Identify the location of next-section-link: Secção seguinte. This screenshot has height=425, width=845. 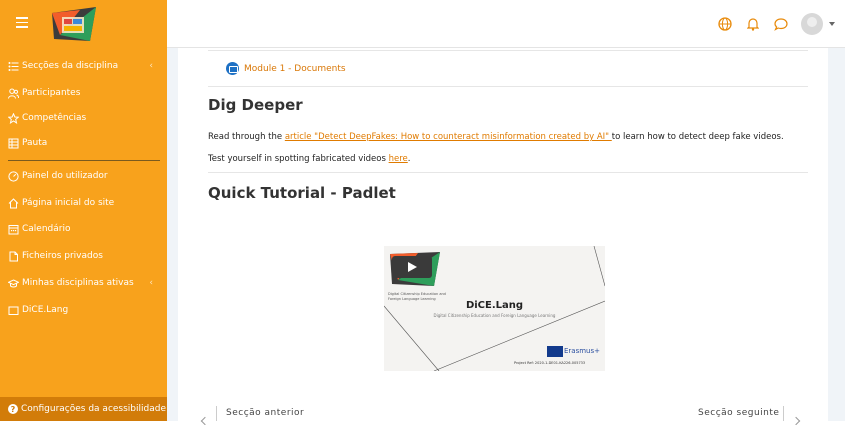
(738, 413).